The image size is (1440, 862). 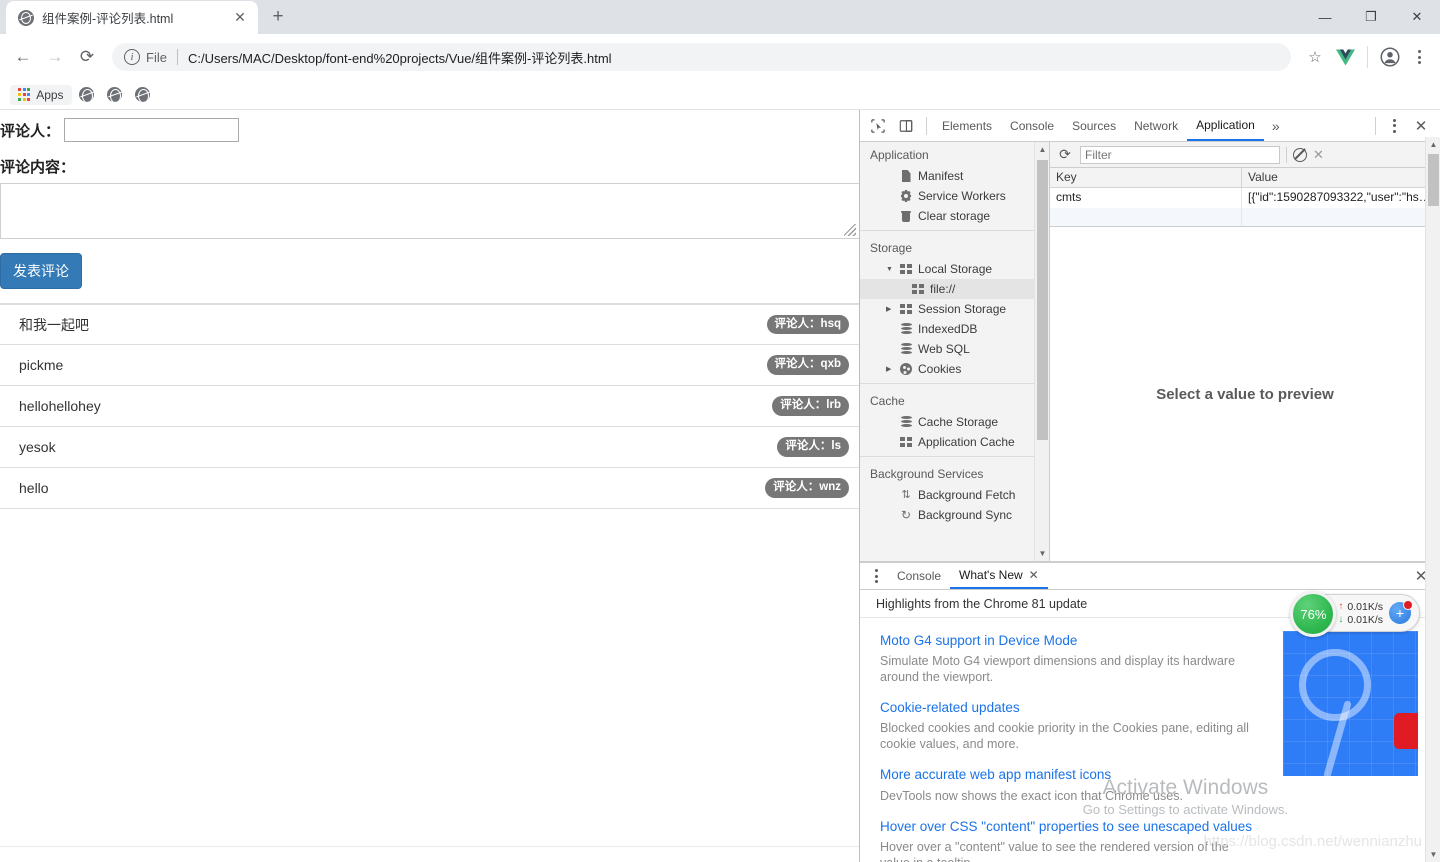 I want to click on comment-author-badge: 评论人：qxb, so click(x=807, y=365).